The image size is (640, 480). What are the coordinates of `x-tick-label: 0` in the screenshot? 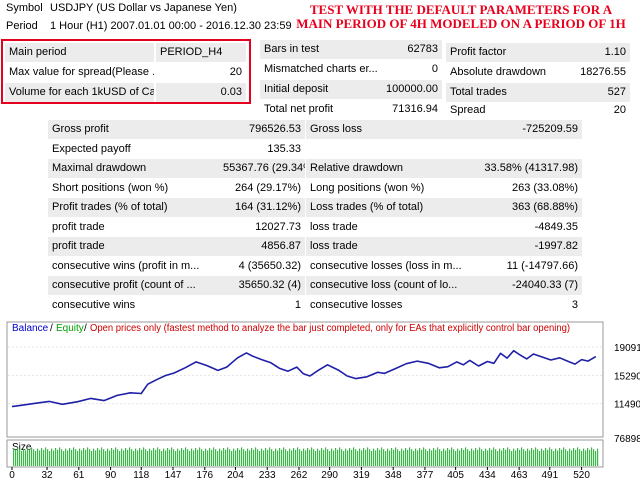 It's located at (12, 475).